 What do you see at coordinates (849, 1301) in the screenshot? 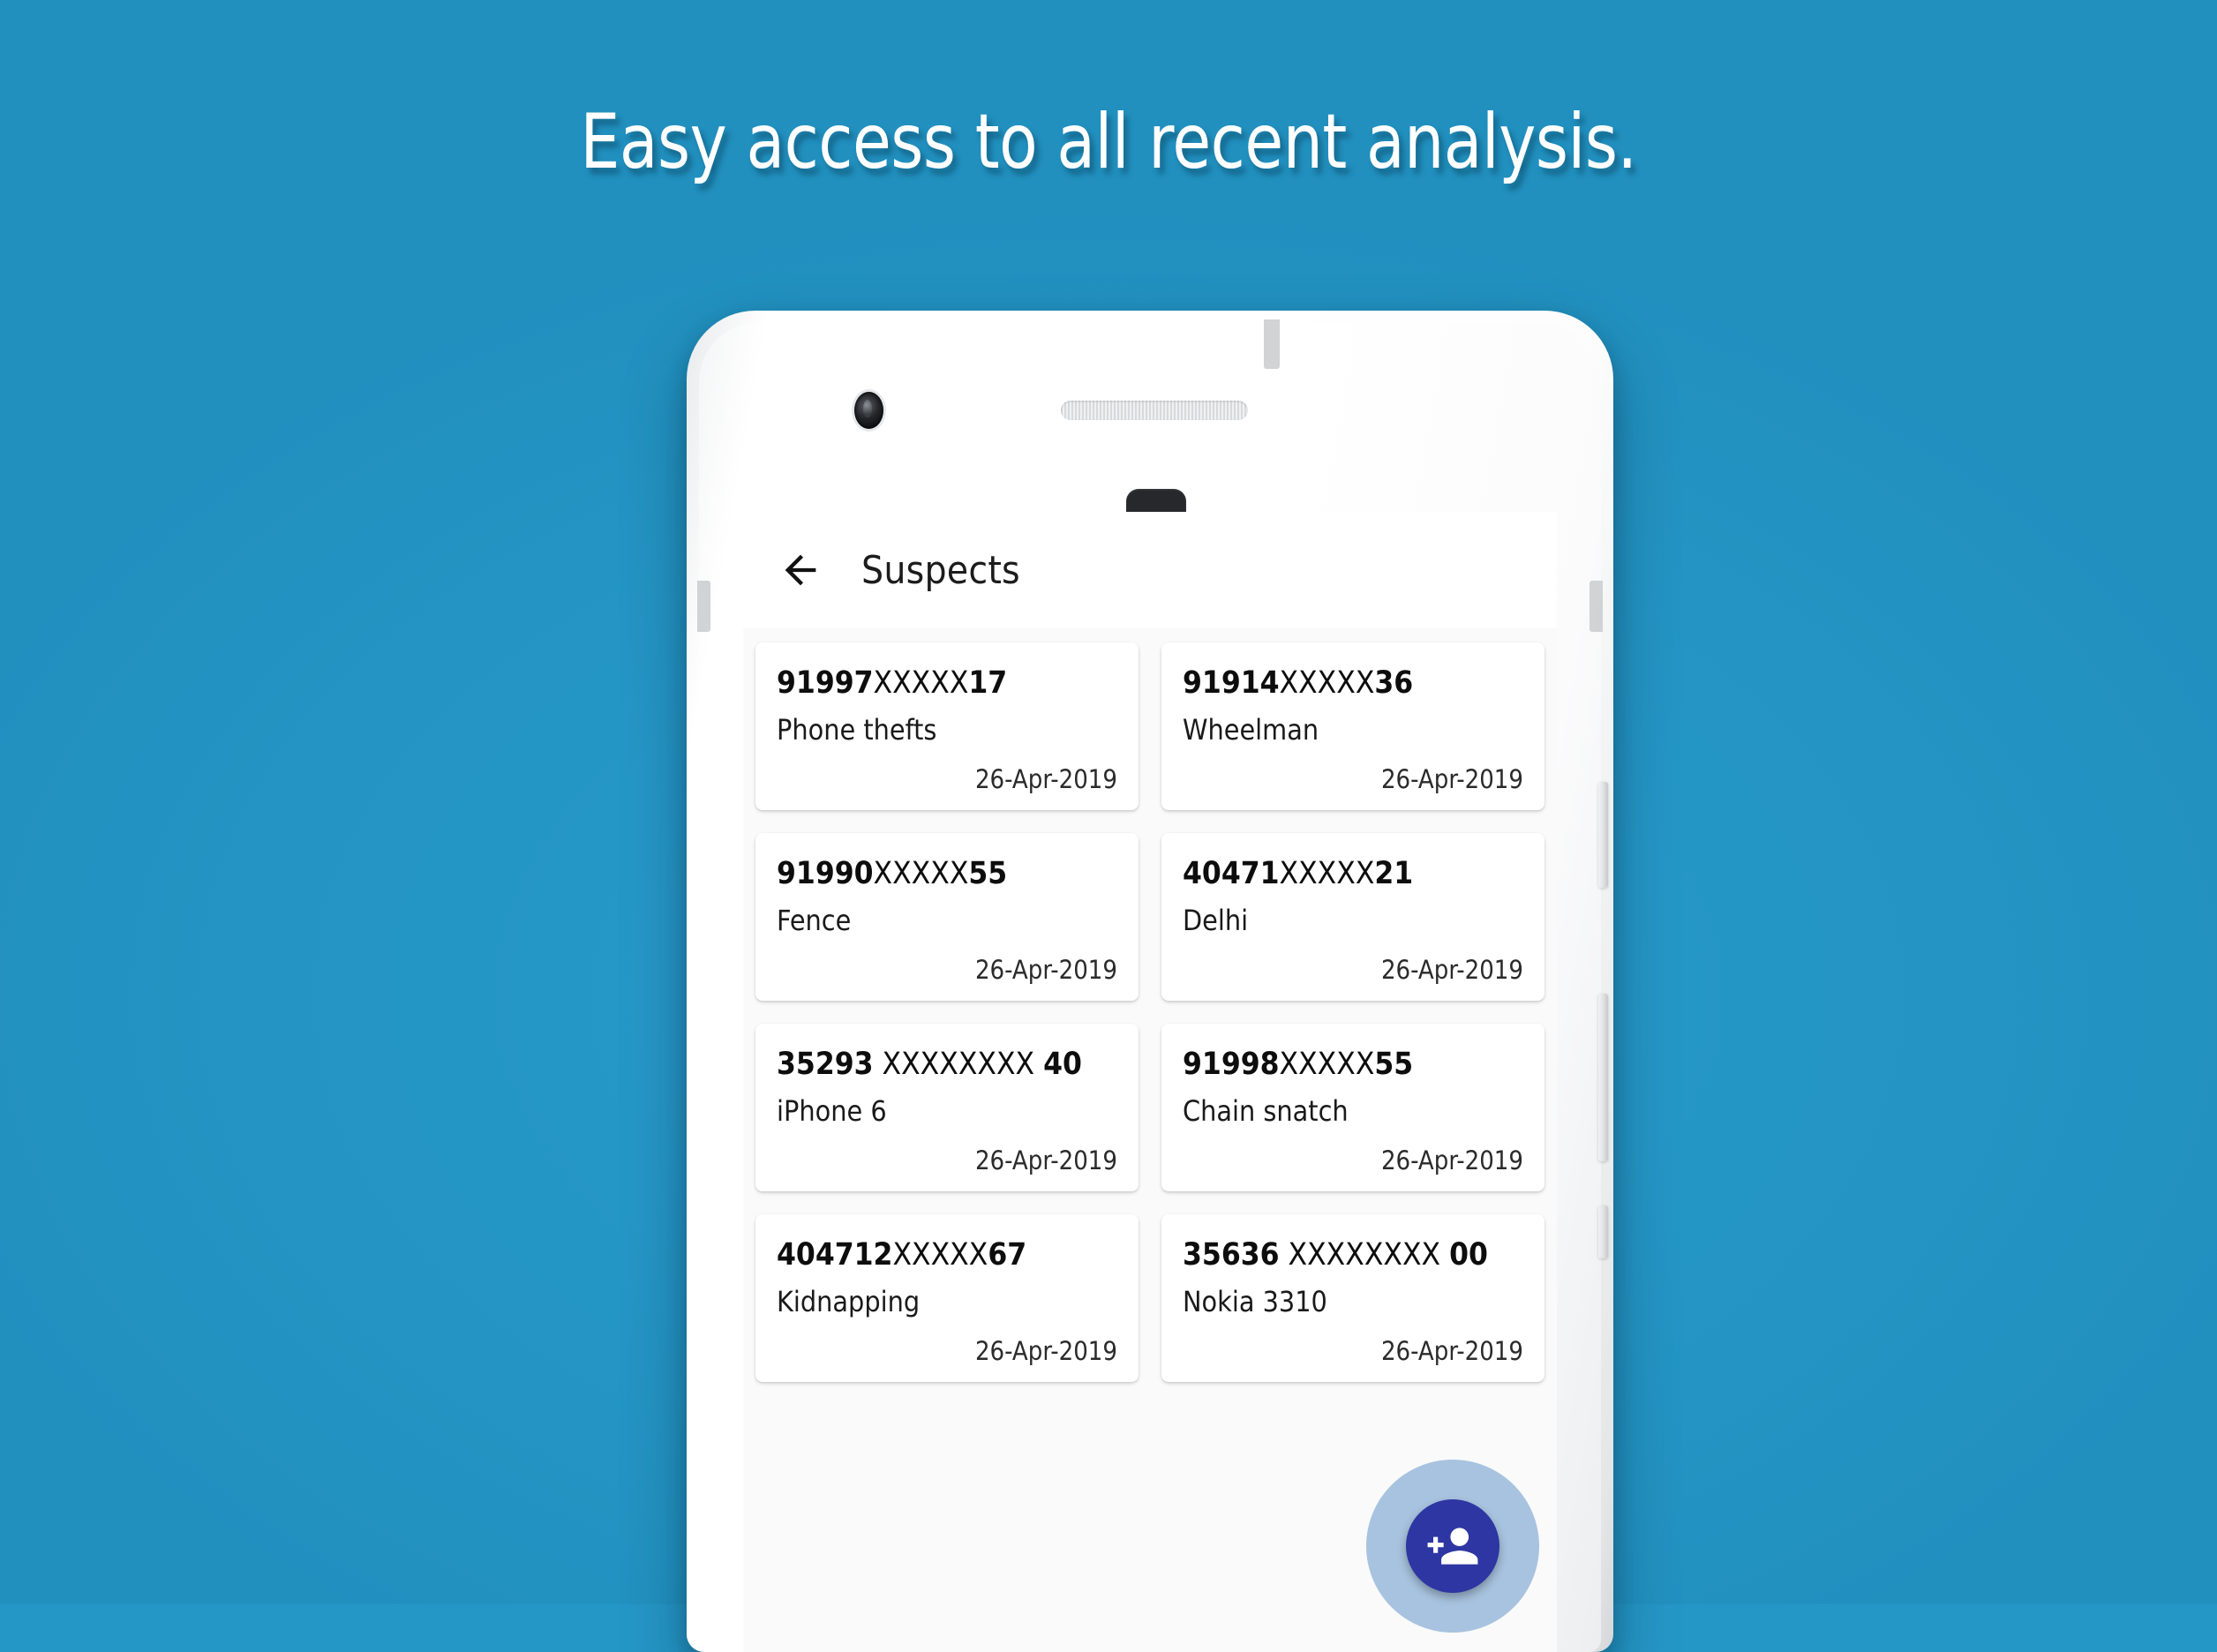
I see `suspect-label: Kidnapping` at bounding box center [849, 1301].